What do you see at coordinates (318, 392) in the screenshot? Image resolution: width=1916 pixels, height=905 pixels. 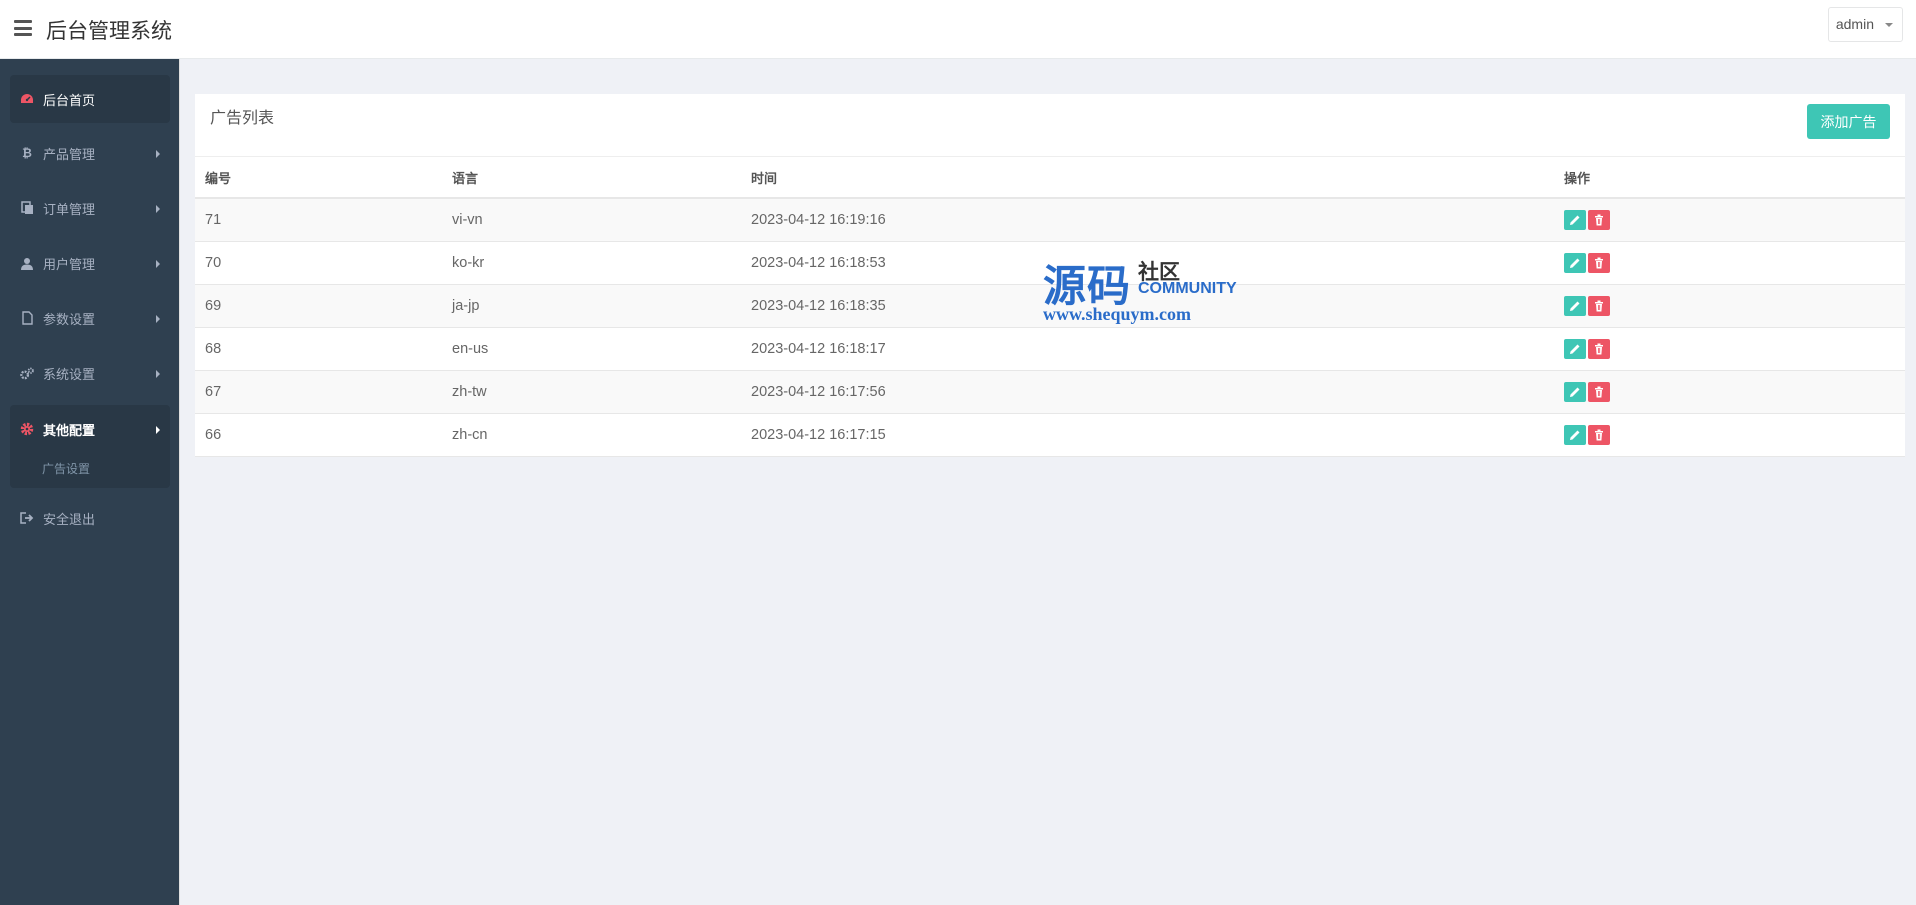 I see `cell-id: 67` at bounding box center [318, 392].